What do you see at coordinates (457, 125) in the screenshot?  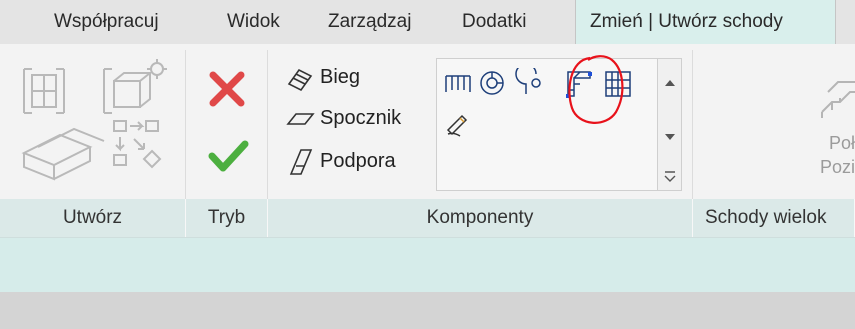 I see `create-sketch-icon` at bounding box center [457, 125].